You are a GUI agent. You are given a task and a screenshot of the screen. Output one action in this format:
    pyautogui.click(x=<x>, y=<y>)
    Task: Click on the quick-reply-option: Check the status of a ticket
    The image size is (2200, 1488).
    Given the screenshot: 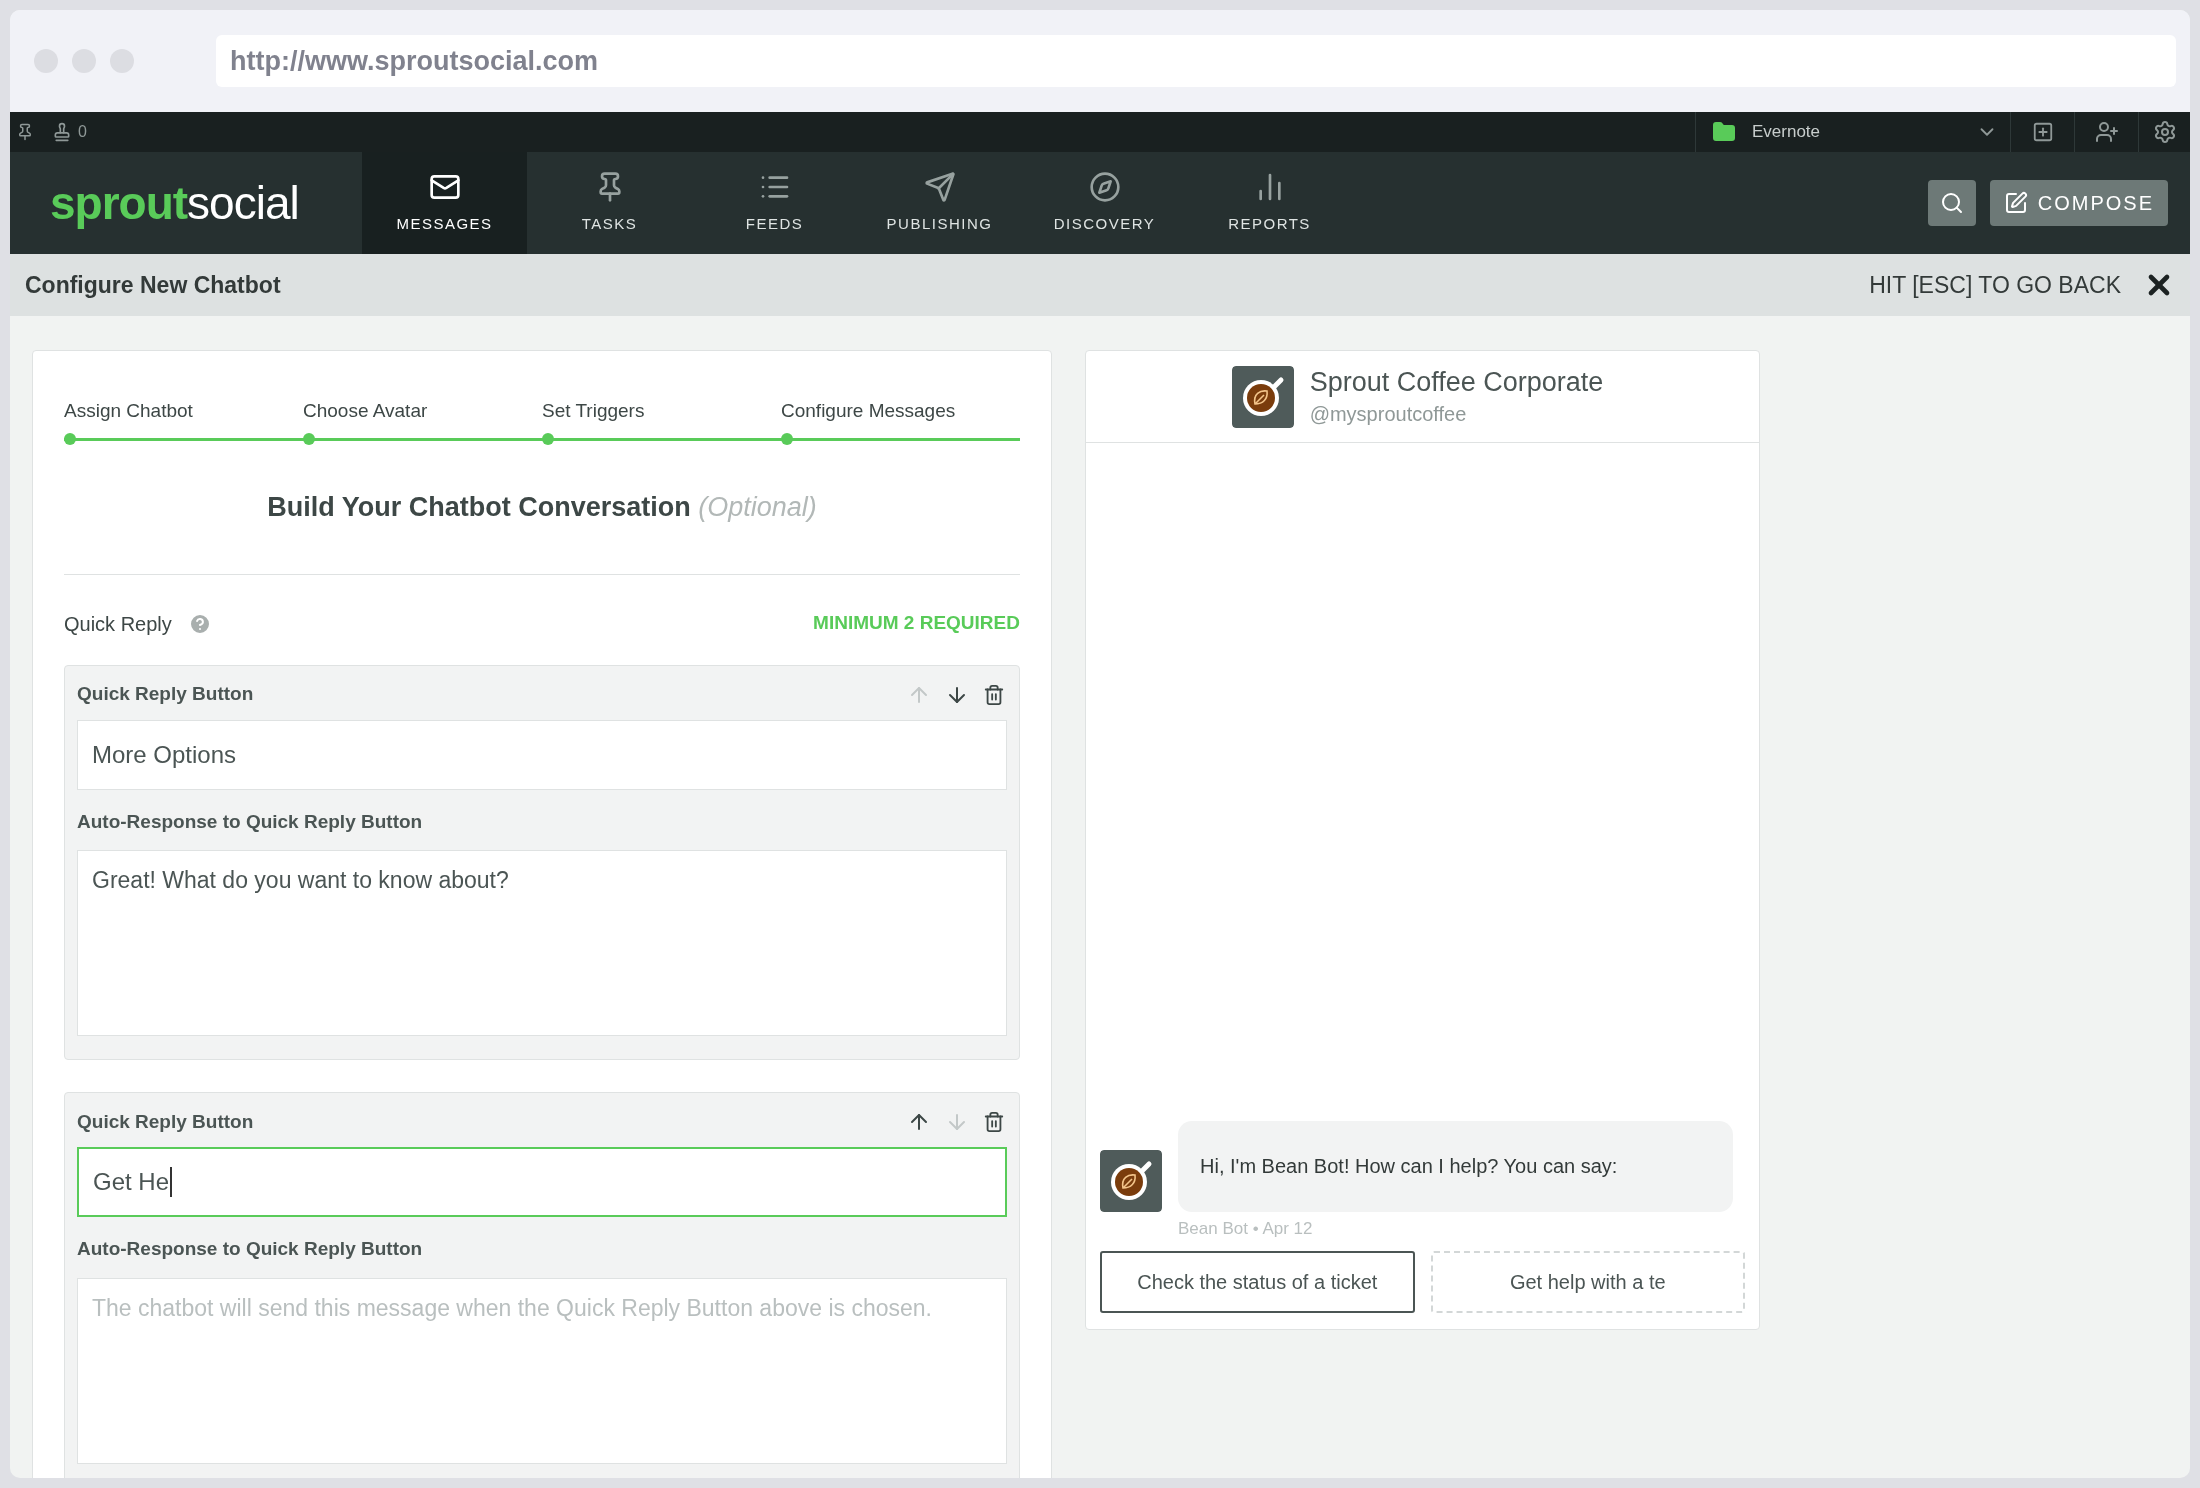 What is the action you would take?
    pyautogui.click(x=1257, y=1282)
    